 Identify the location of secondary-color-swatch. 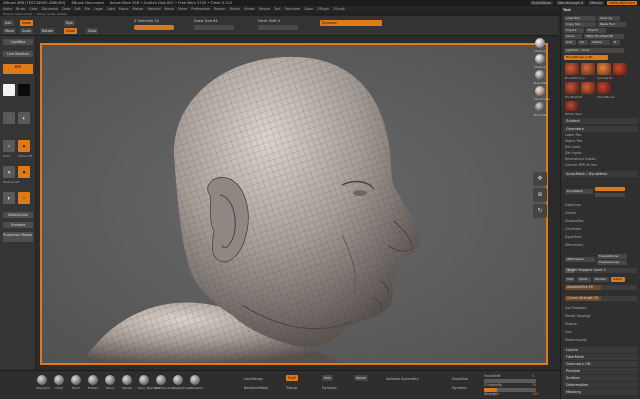
(24, 90).